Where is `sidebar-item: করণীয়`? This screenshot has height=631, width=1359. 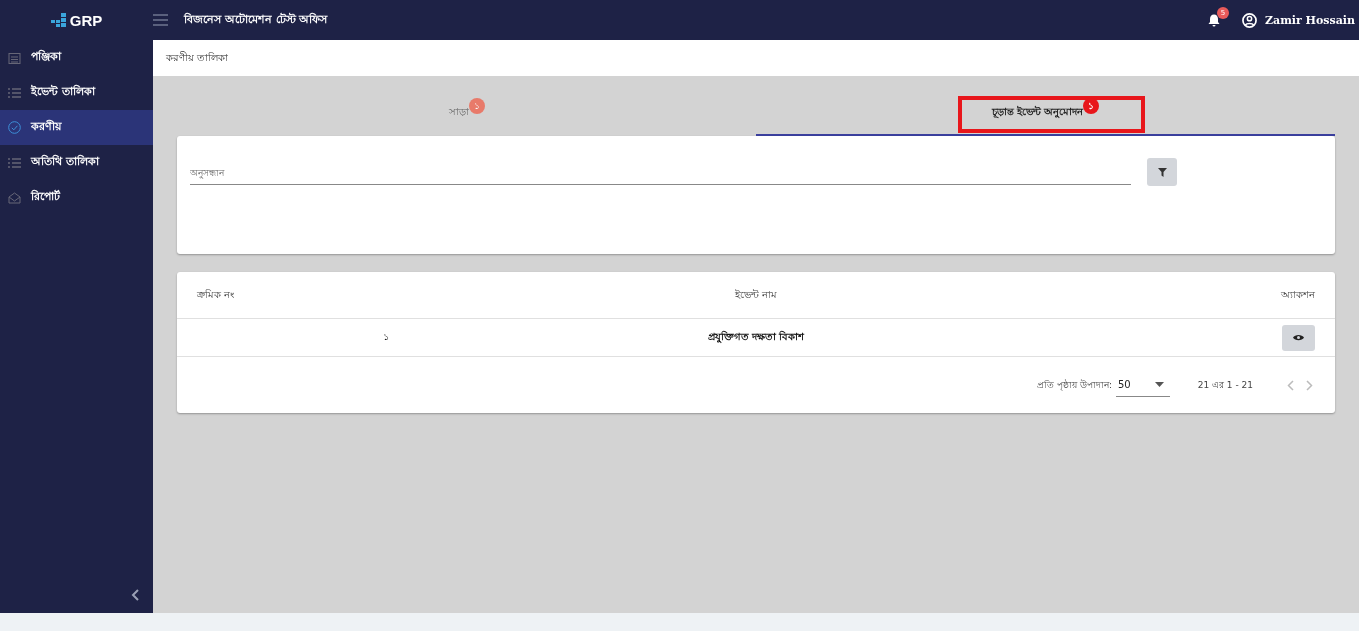 sidebar-item: করণীয় is located at coordinates (76, 127).